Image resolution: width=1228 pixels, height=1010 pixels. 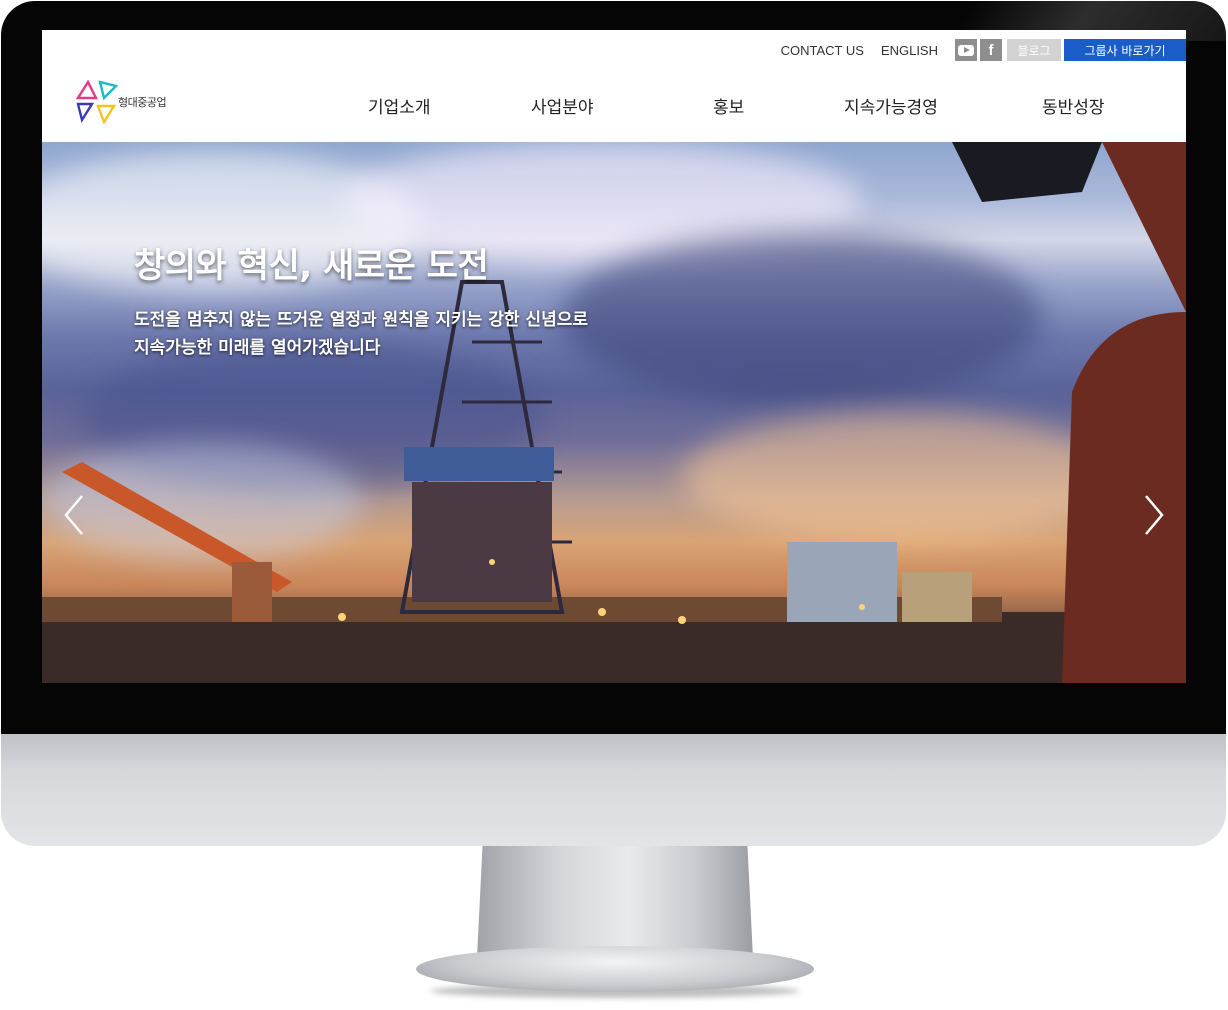 I want to click on facebook-icon: f, so click(x=991, y=50).